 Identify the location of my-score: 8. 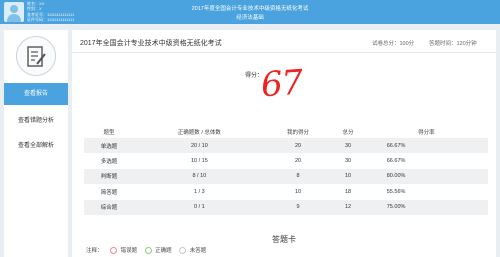
(298, 176).